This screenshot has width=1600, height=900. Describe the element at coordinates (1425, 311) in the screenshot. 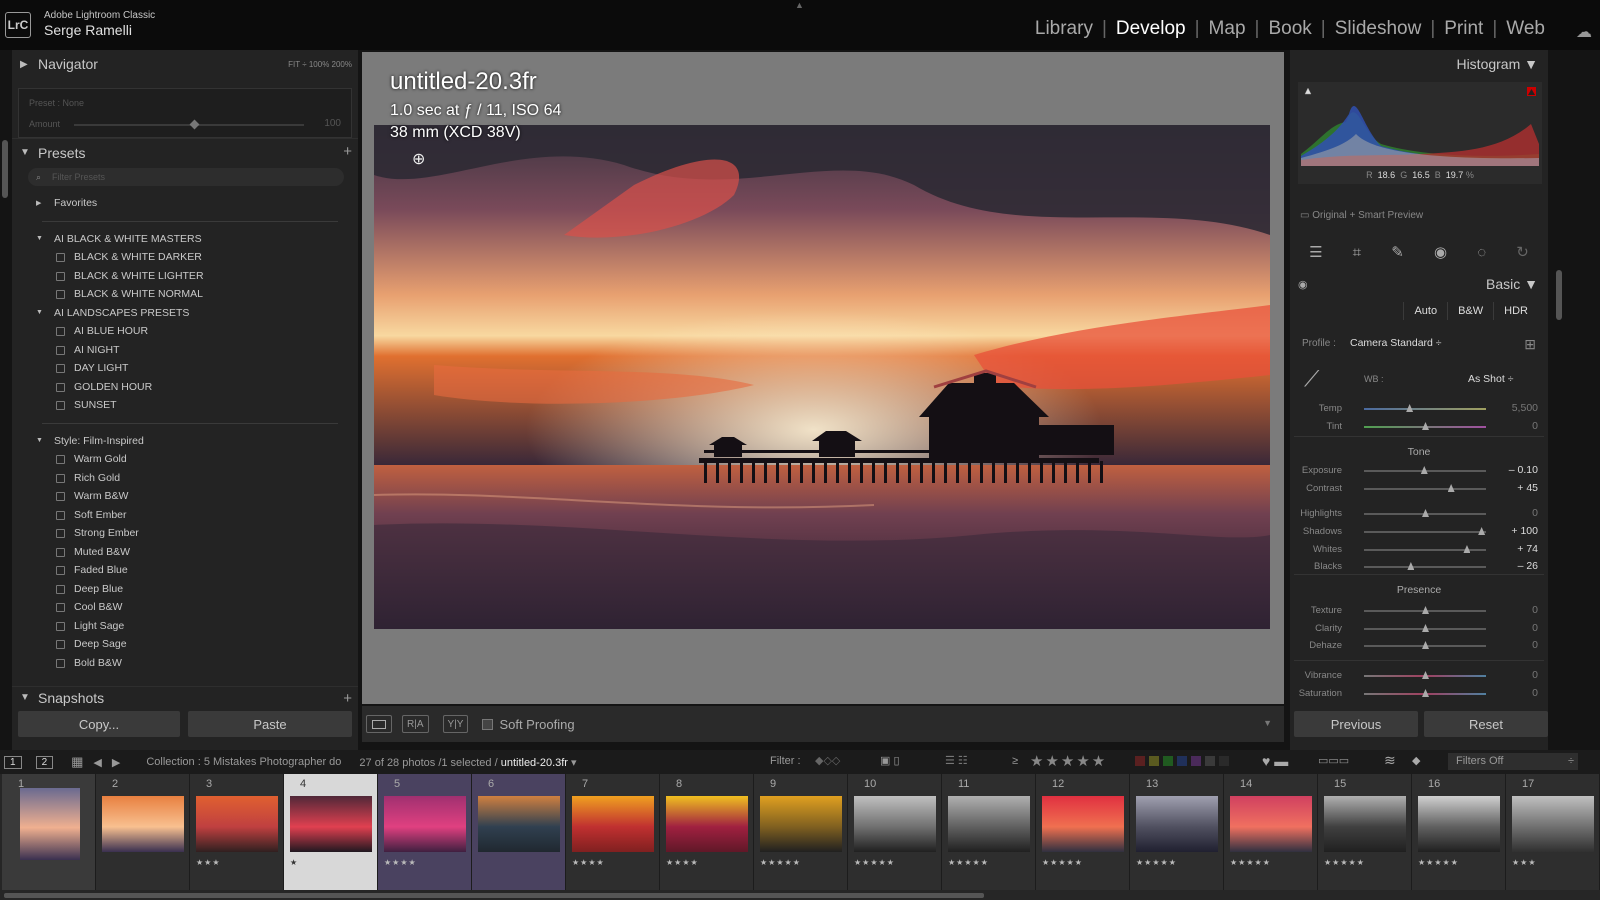

I see `treatment-auto-button: Auto` at that location.